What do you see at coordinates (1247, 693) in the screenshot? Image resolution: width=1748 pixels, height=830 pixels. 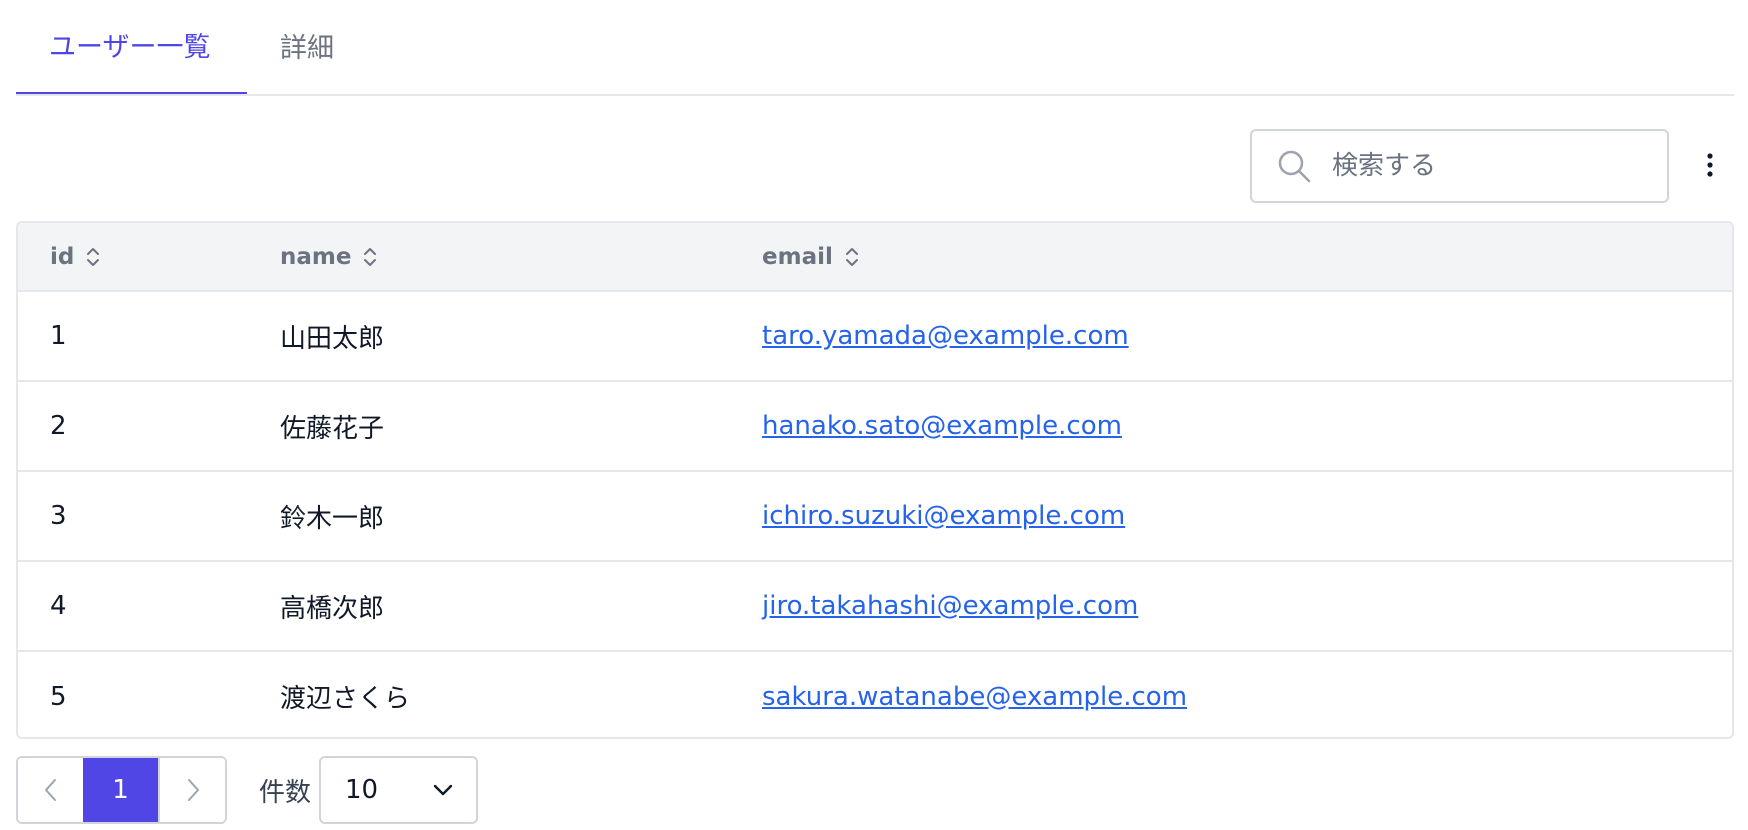 I see `cell-email: sakura.watanabe@example.com` at bounding box center [1247, 693].